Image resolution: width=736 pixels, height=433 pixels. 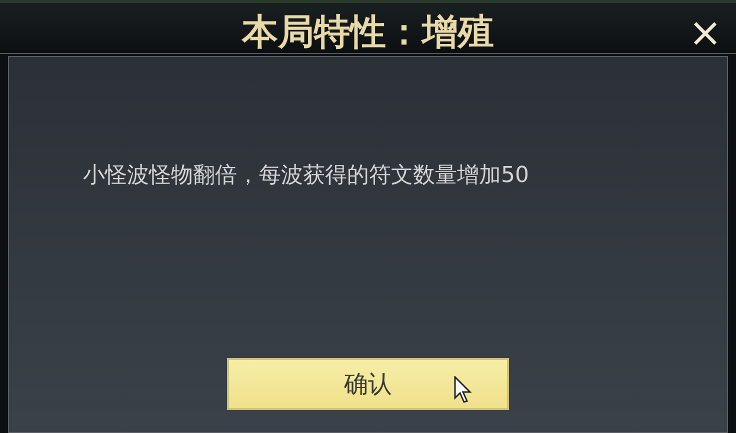 What do you see at coordinates (705, 33) in the screenshot?
I see `close-button: ×` at bounding box center [705, 33].